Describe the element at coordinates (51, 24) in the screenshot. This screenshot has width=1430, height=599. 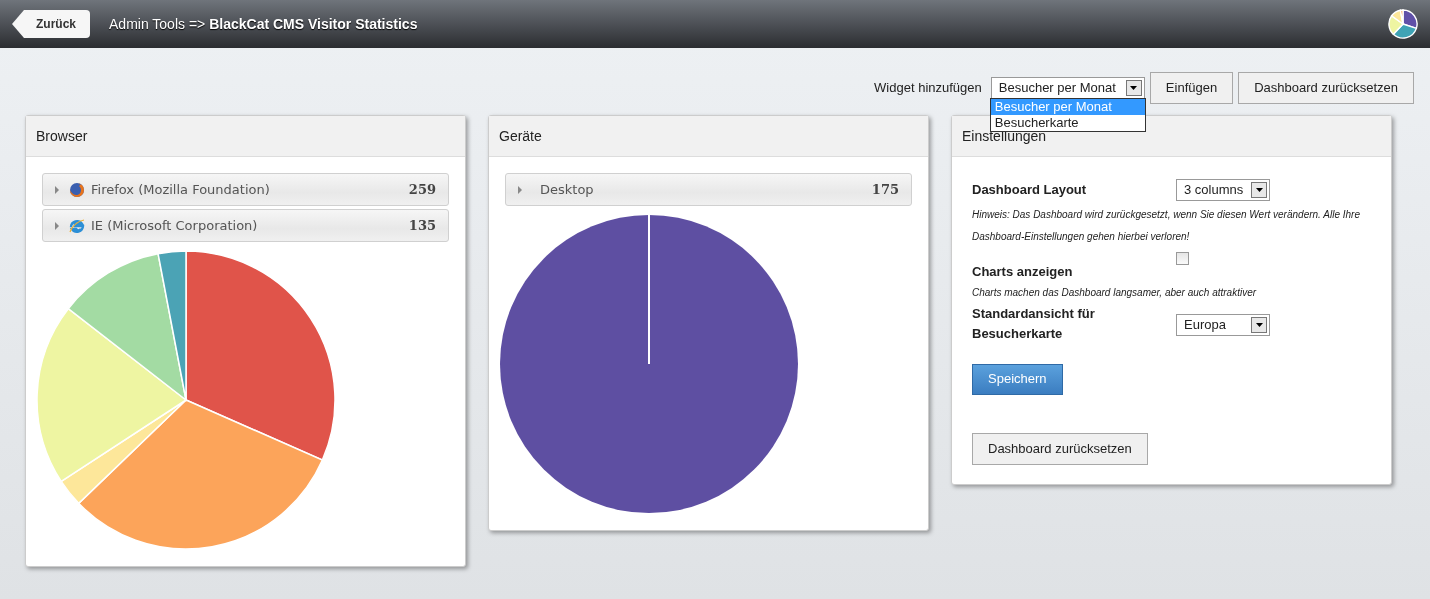
I see `back-button: Zurück` at that location.